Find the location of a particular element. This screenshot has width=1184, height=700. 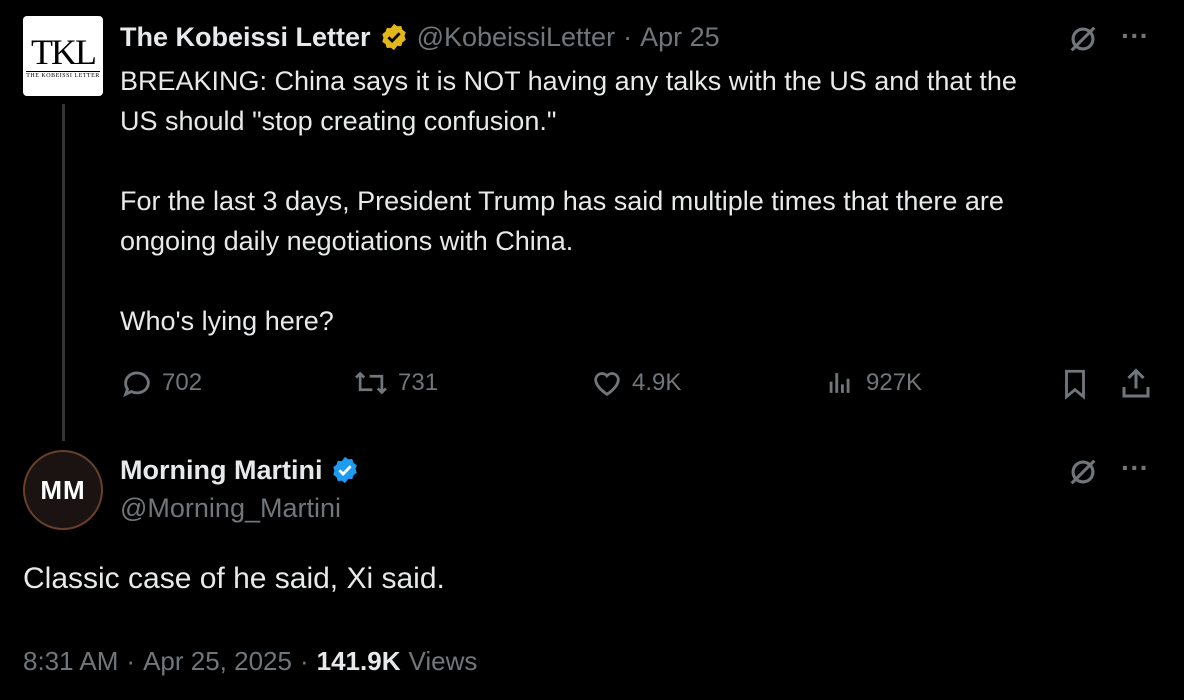

author-name: The Kobeissi Letter is located at coordinates (245, 37).